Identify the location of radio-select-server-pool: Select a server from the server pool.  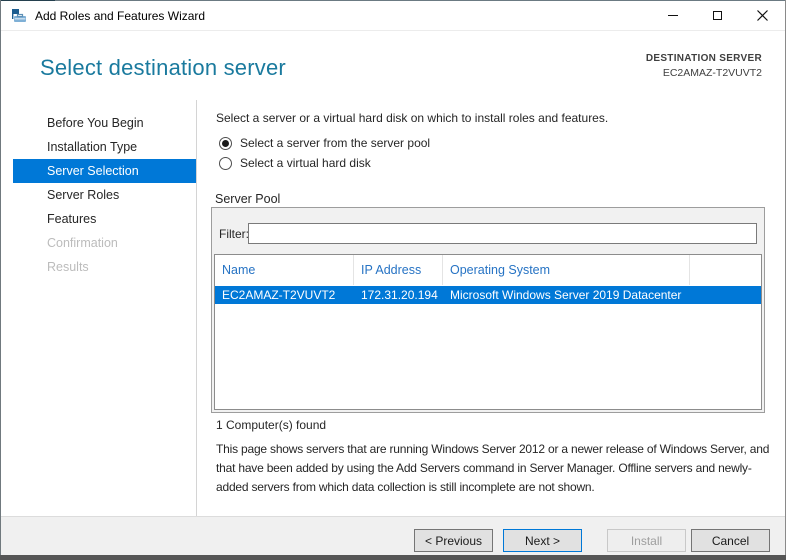
(324, 143).